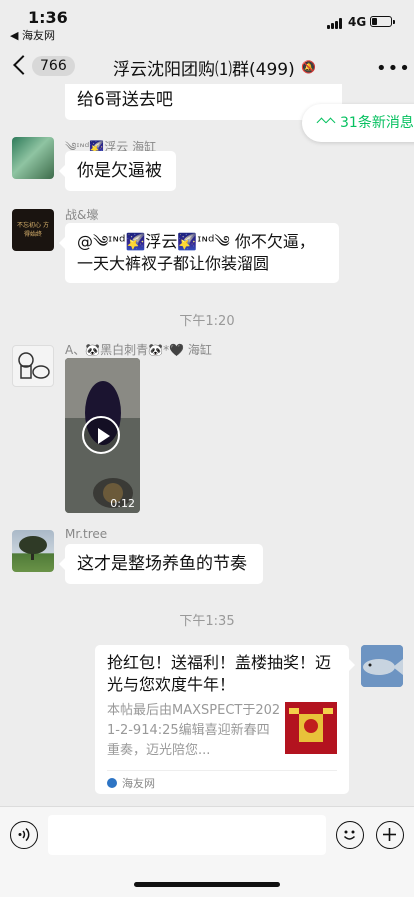  I want to click on message-text: 这才是整场养鱼的节奏, so click(162, 564).